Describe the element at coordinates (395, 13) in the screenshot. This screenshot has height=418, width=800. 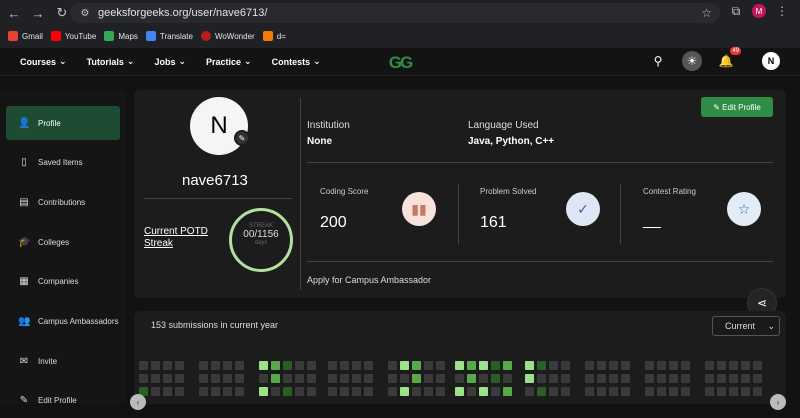
I see `address-bar: ⚙ geeksforgeeks.org/user/nave6713/ ☆` at that location.